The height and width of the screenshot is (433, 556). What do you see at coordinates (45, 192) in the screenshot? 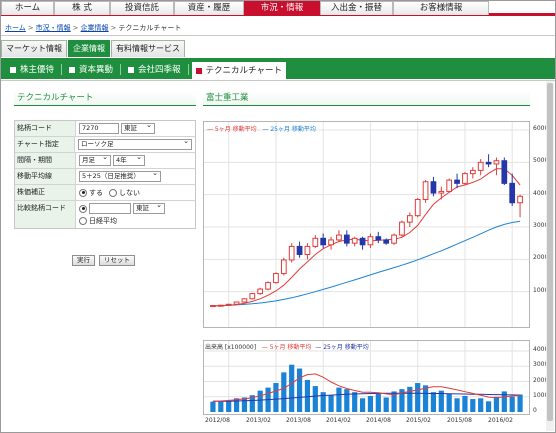
I see `adjust-label: 株価補正` at bounding box center [45, 192].